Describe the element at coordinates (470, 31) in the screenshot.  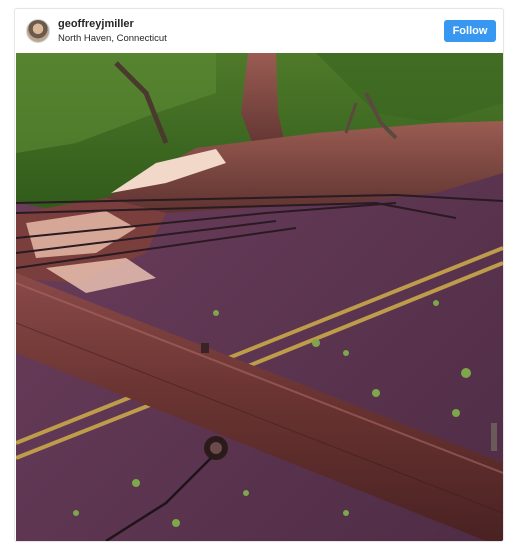
I see `follow-button: Follow` at that location.